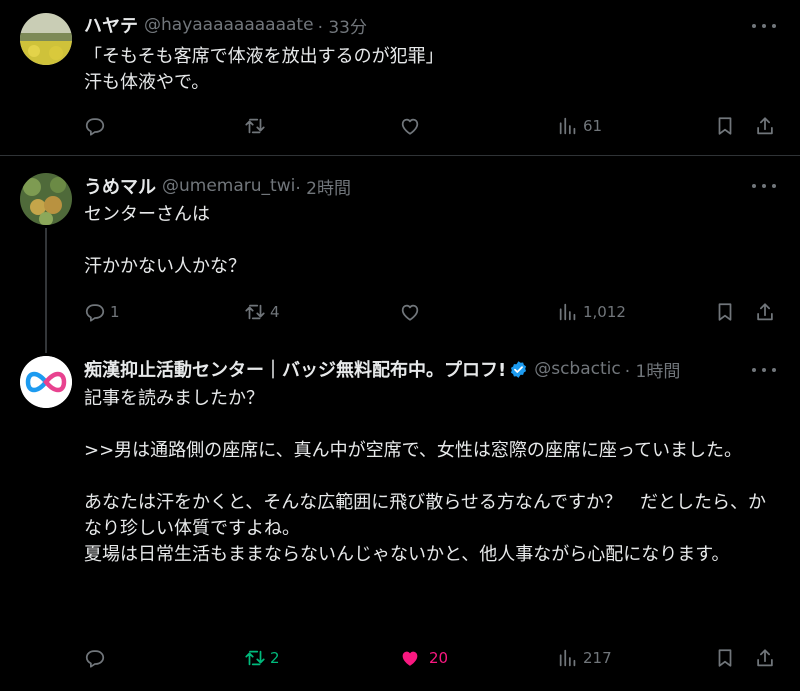  I want to click on verified-badge-icon, so click(519, 369).